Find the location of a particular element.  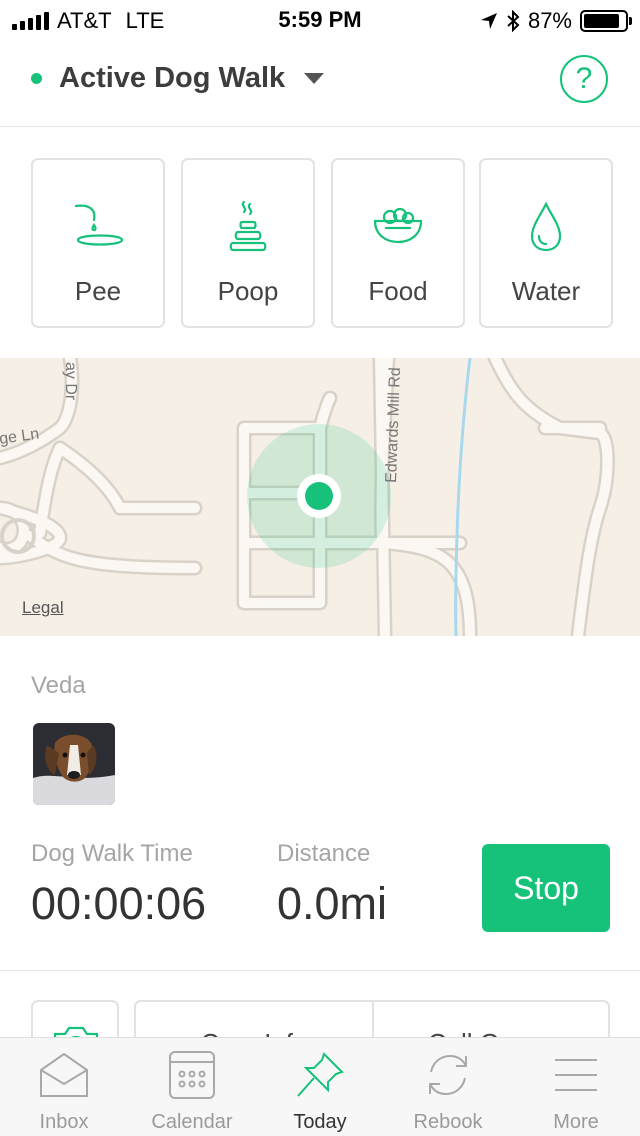

poop-button: Poop is located at coordinates (248, 243).